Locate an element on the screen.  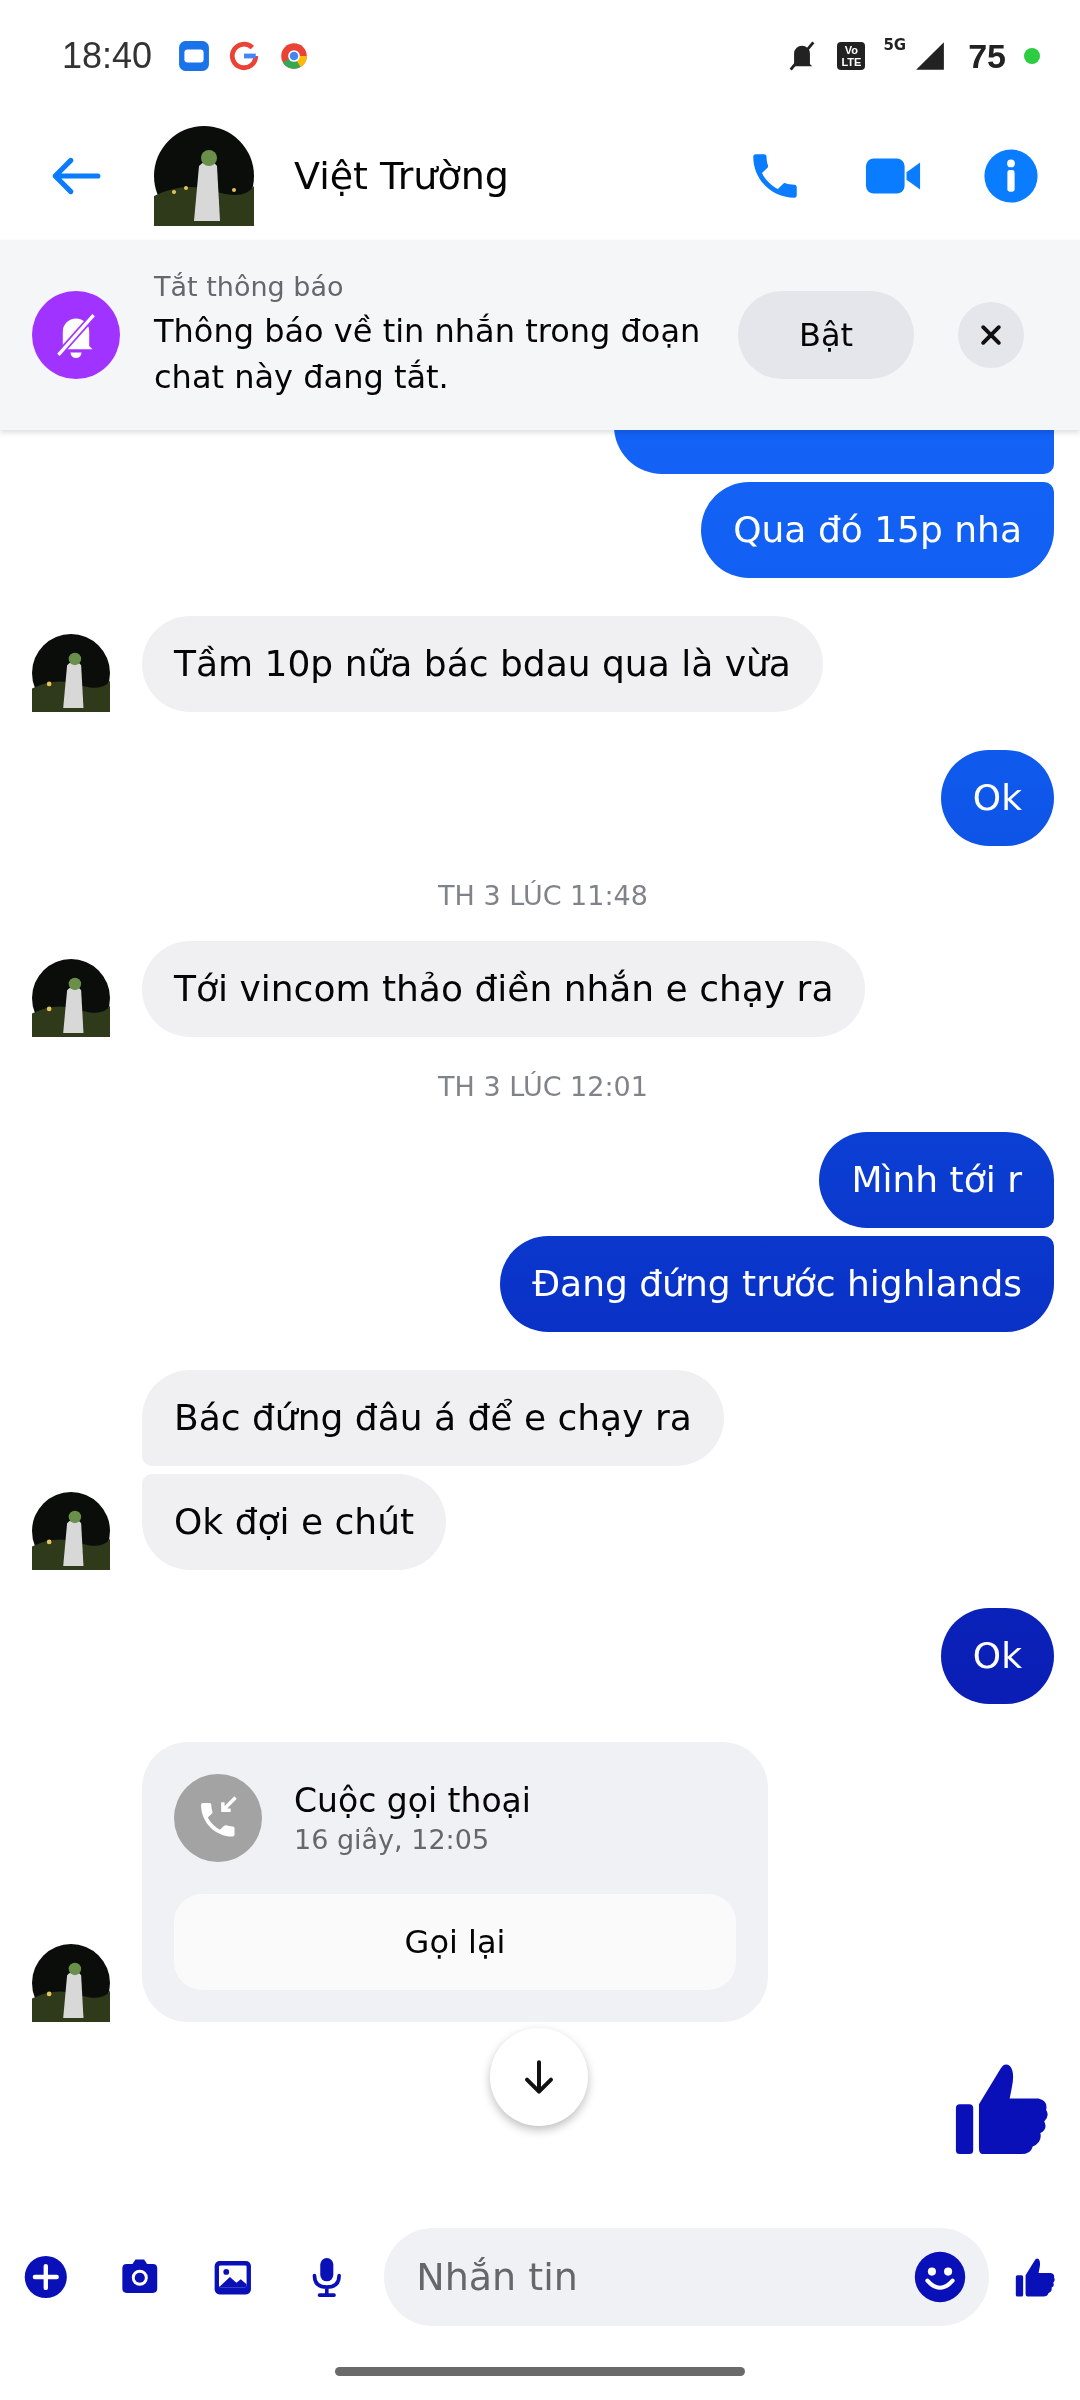
notification-icon is located at coordinates (194, 56).